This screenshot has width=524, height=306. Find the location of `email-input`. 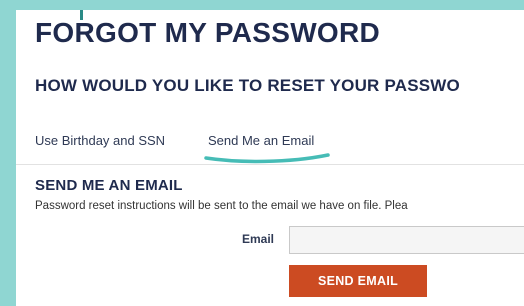

email-input is located at coordinates (406, 240).